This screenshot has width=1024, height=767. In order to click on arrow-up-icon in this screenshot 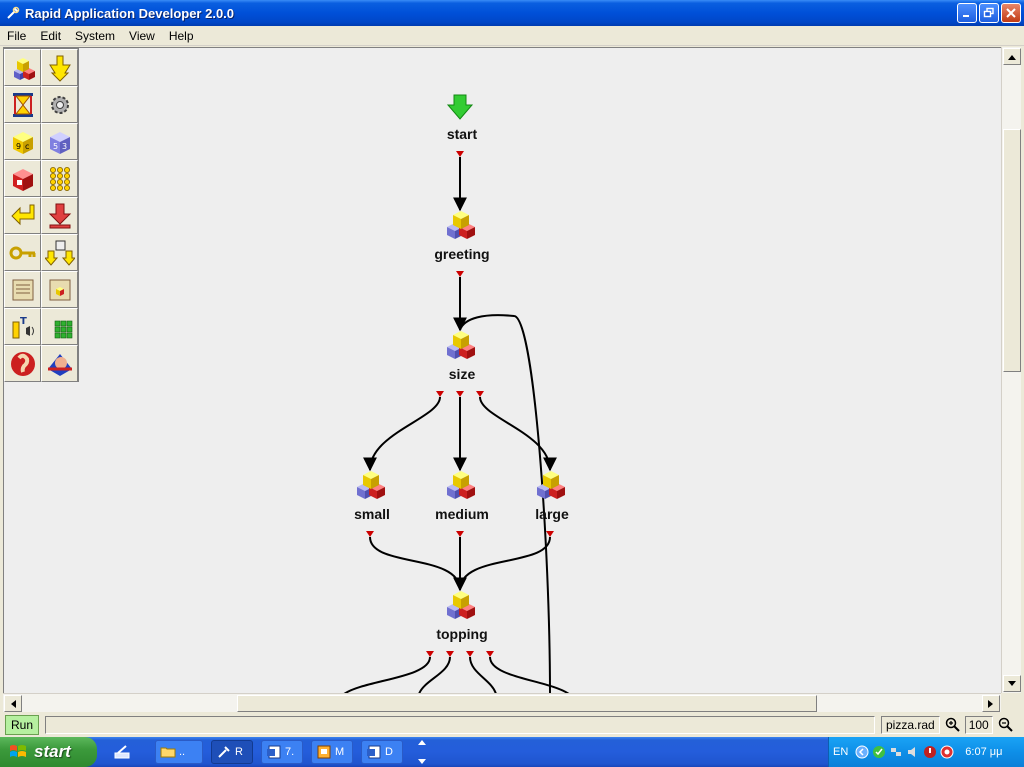, I will do `click(1012, 57)`.